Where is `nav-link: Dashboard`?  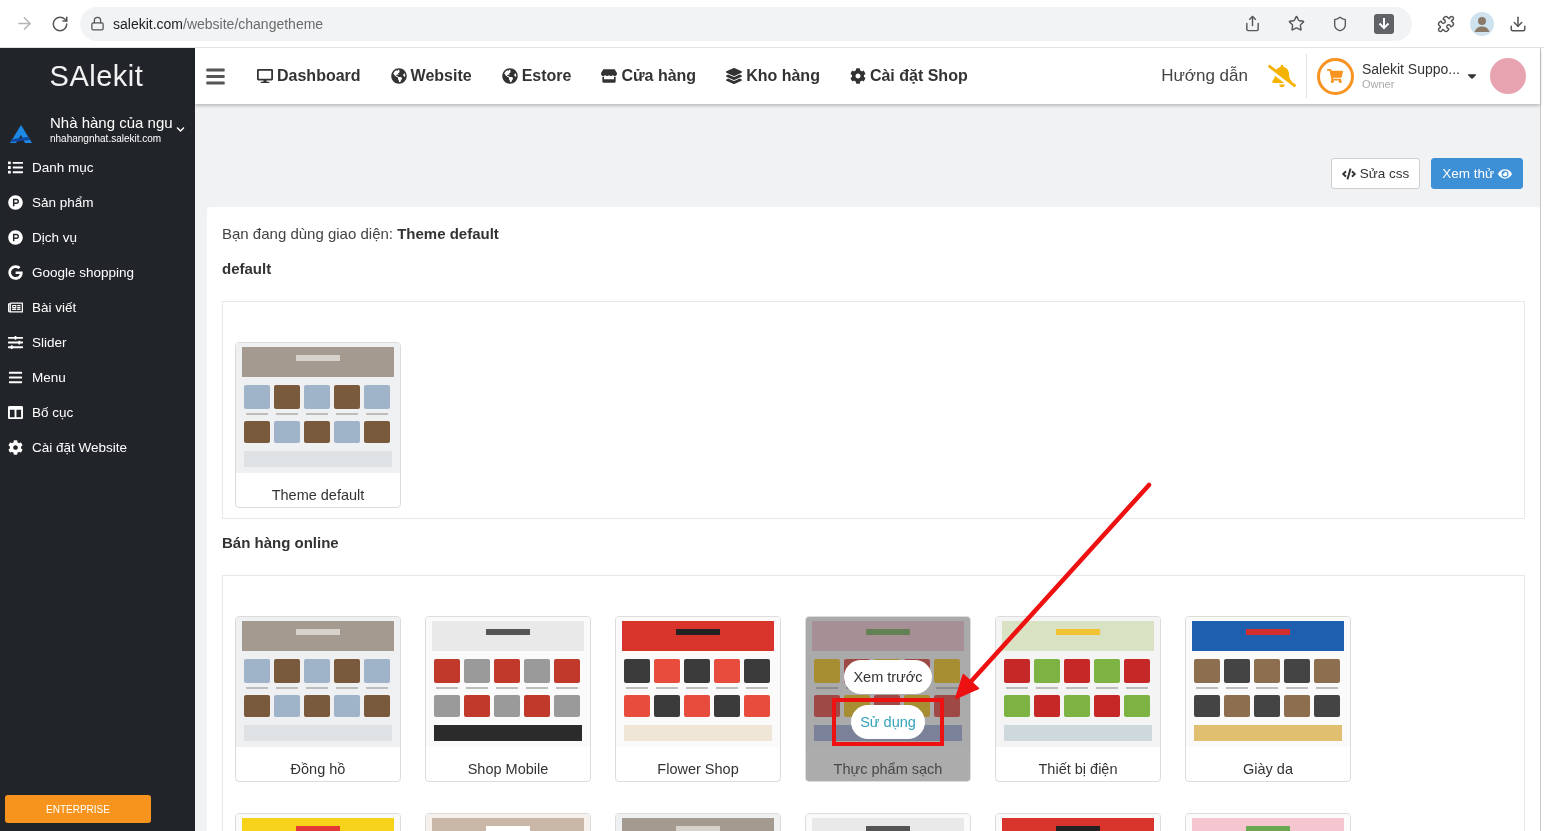 nav-link: Dashboard is located at coordinates (309, 76).